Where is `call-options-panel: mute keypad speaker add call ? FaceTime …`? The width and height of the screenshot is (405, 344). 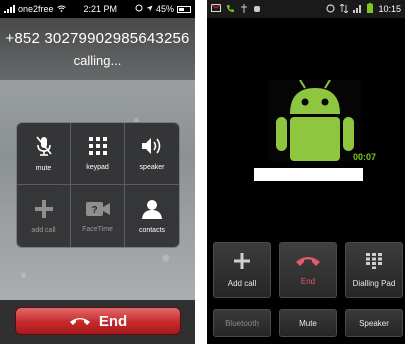 call-options-panel: mute keypad speaker add call ? FaceTime … is located at coordinates (98, 185).